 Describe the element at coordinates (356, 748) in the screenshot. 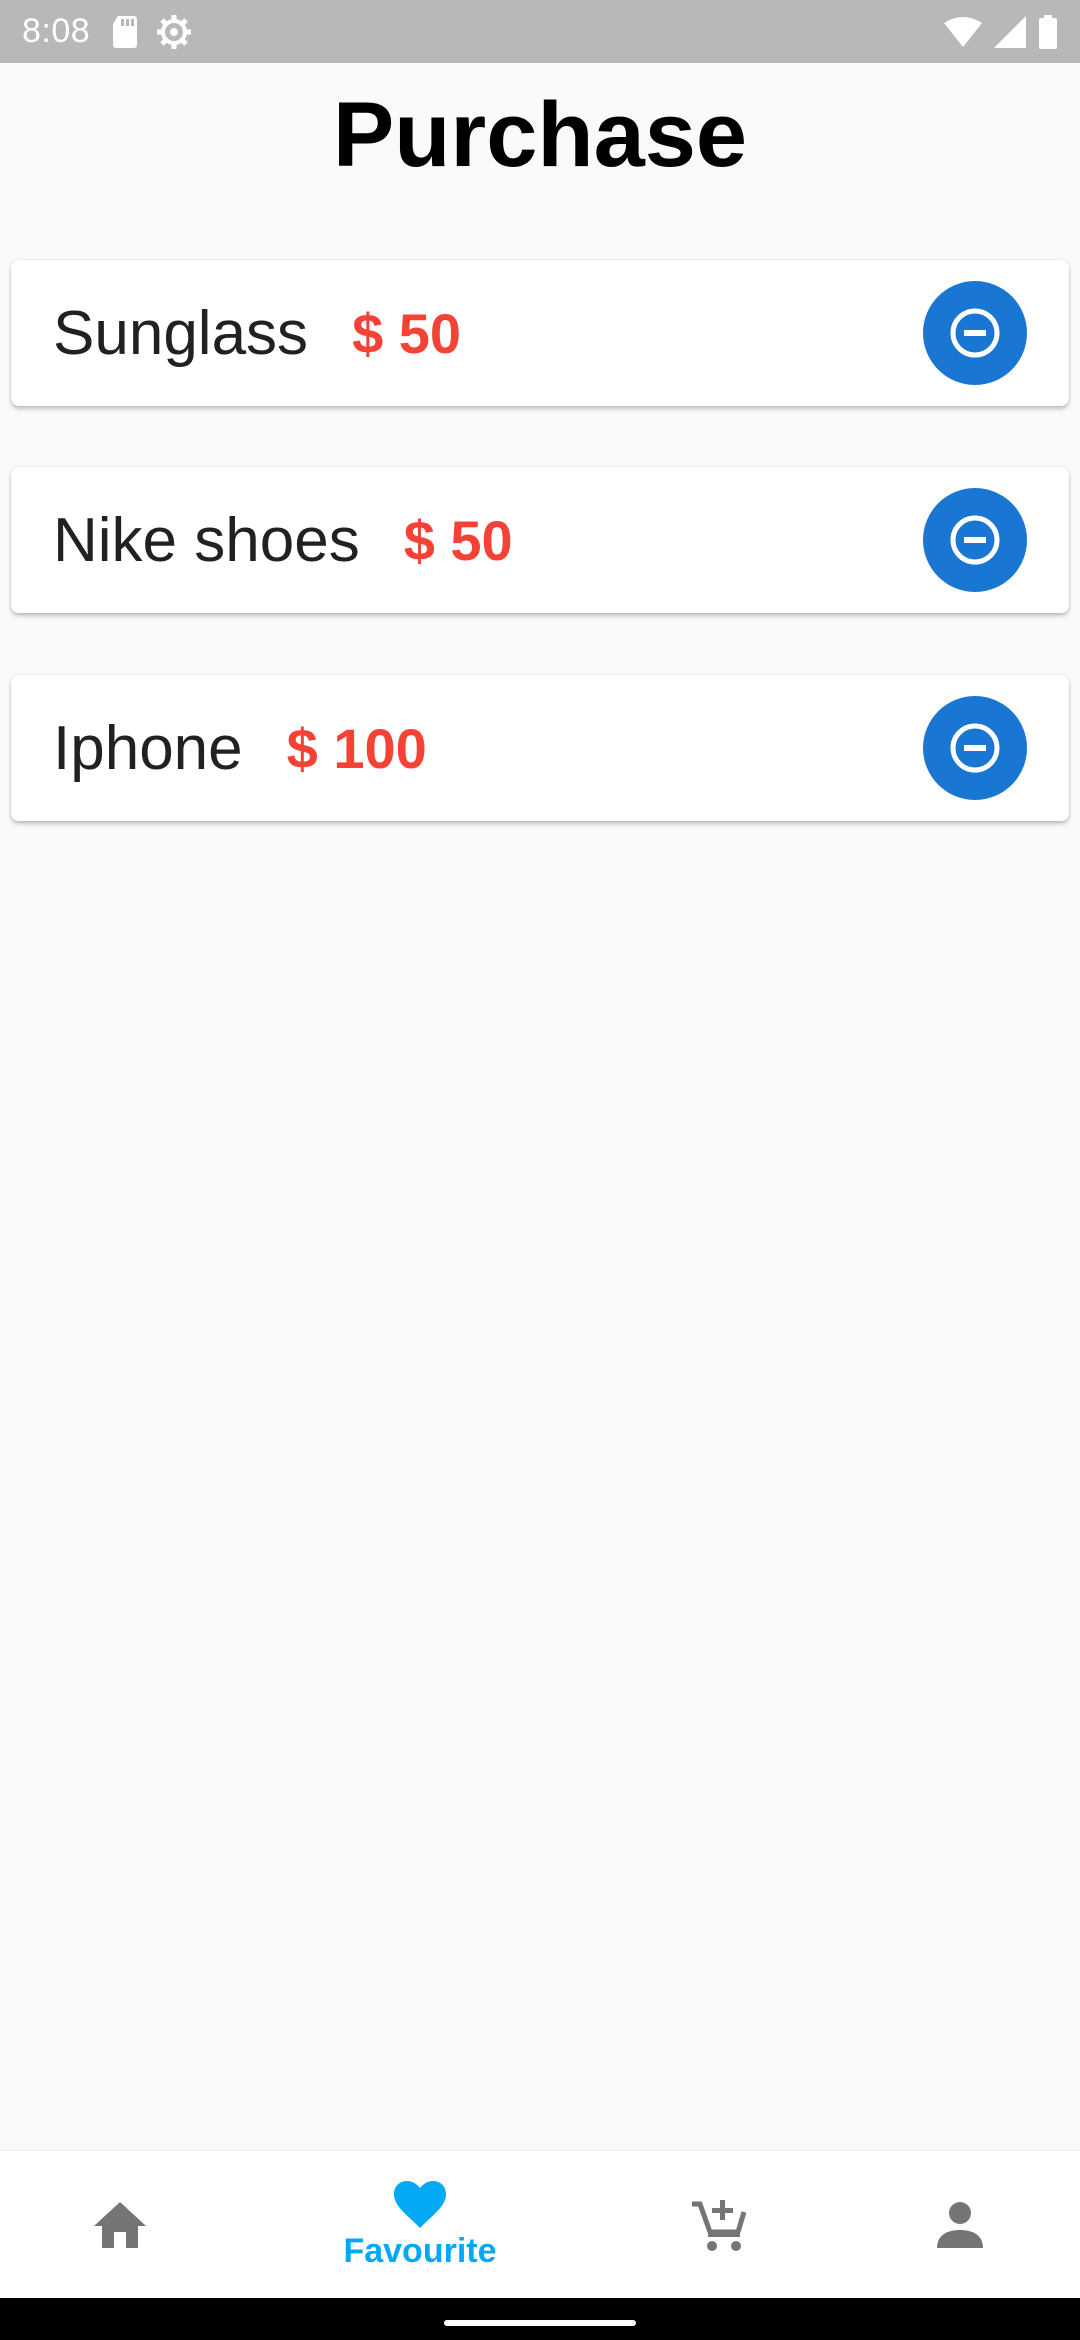

I see `item-price: $ 100` at that location.